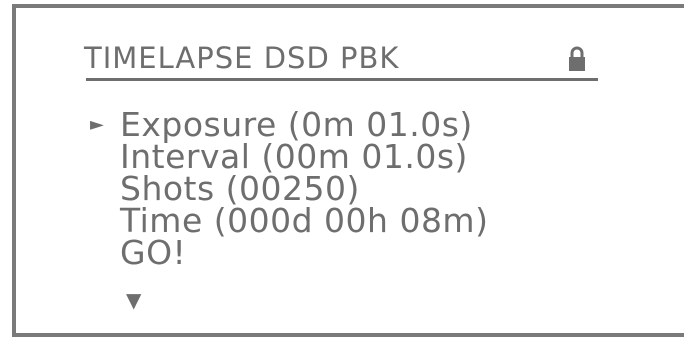  I want to click on header: TIMELAPSE DSD PBK, so click(342, 61).